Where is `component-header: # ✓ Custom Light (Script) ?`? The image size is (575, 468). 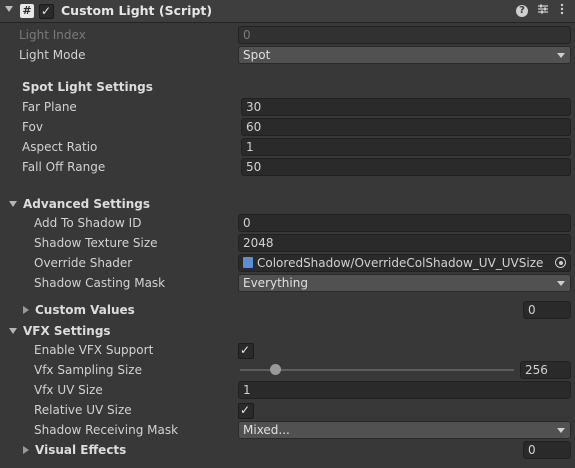
component-header: # ✓ Custom Light (Script) ? is located at coordinates (287, 11).